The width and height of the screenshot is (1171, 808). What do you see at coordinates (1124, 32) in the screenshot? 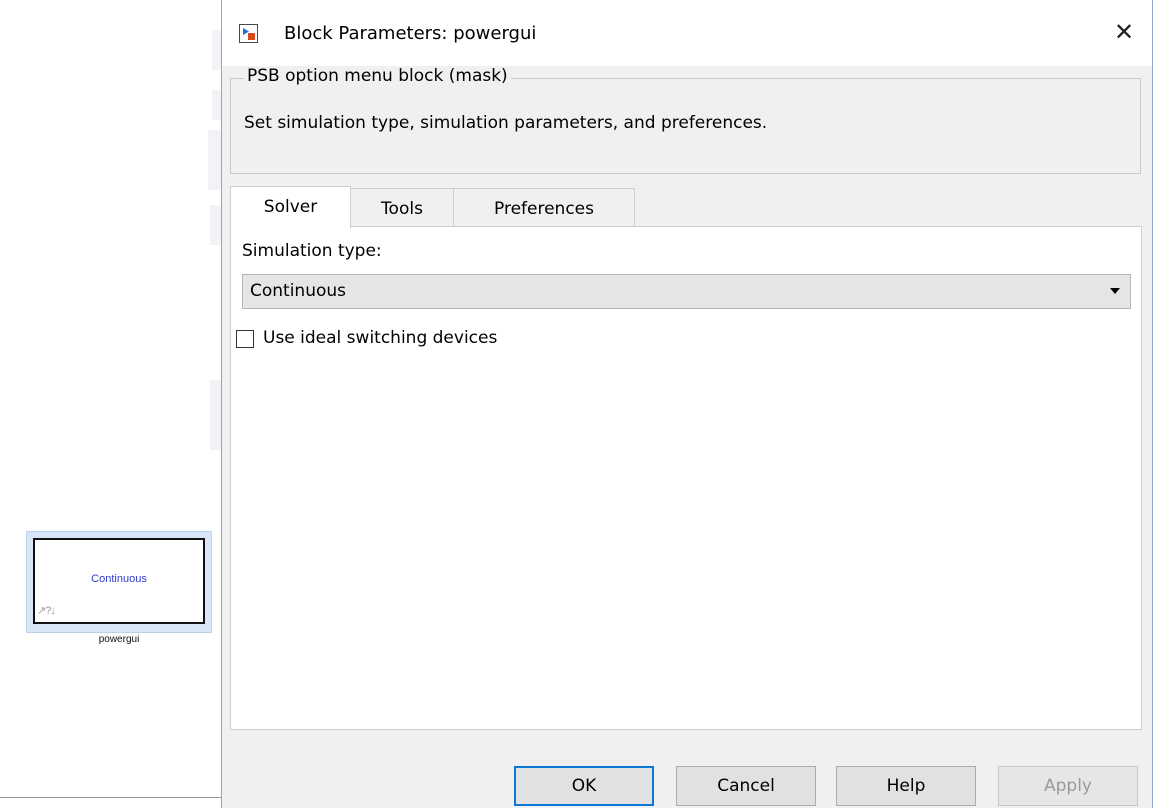
I see `close-icon: ✕` at bounding box center [1124, 32].